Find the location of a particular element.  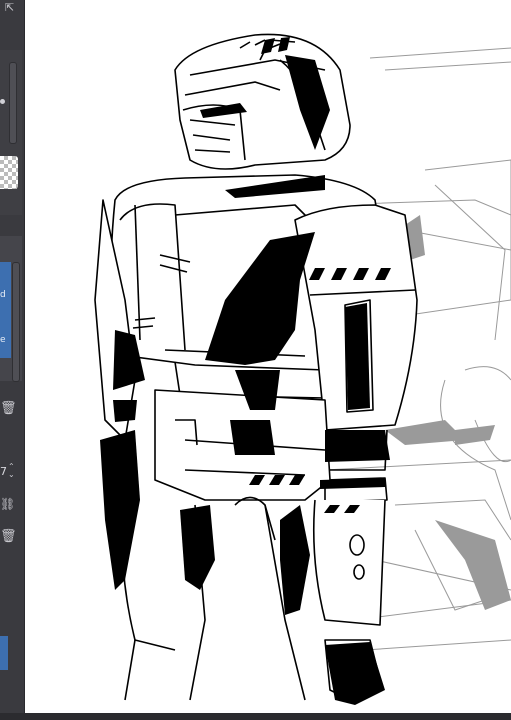

transparency-swatch is located at coordinates (9, 172).